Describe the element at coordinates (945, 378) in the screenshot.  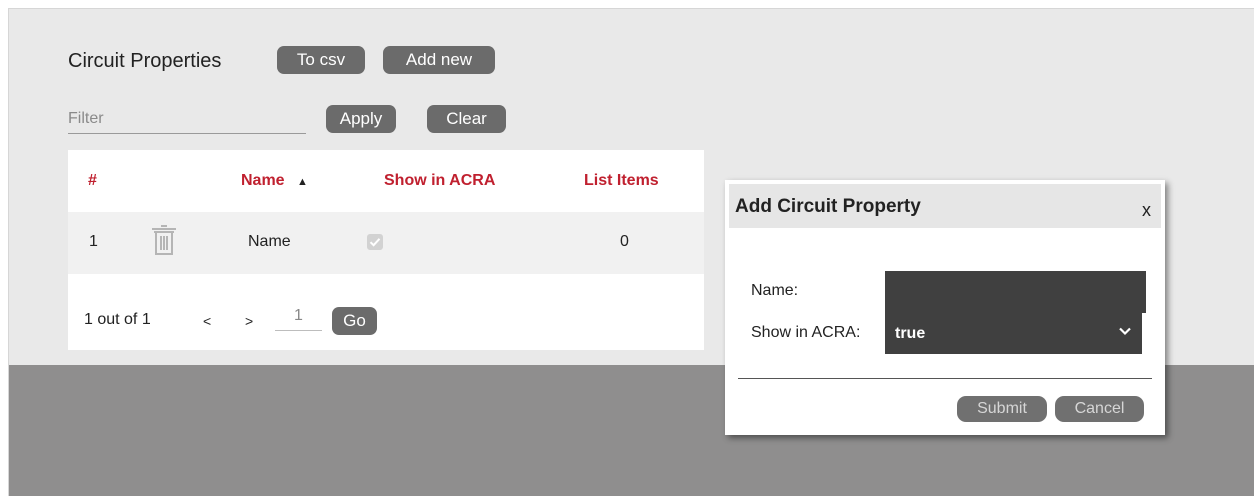
I see `dialog-divider` at that location.